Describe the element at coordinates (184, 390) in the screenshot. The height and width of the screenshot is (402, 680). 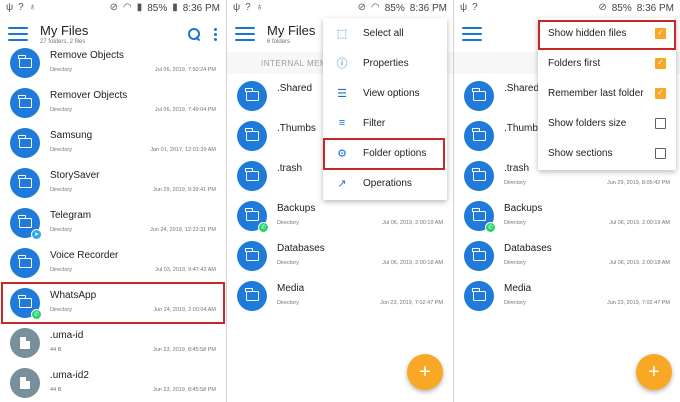
I see `item-date: Jun 23, 2019, 8:45:58 PM` at that location.